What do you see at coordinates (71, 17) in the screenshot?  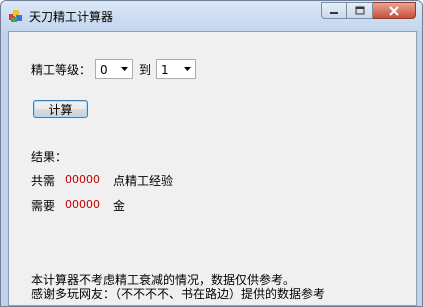 I see `window-title: 天刀精工计算器` at bounding box center [71, 17].